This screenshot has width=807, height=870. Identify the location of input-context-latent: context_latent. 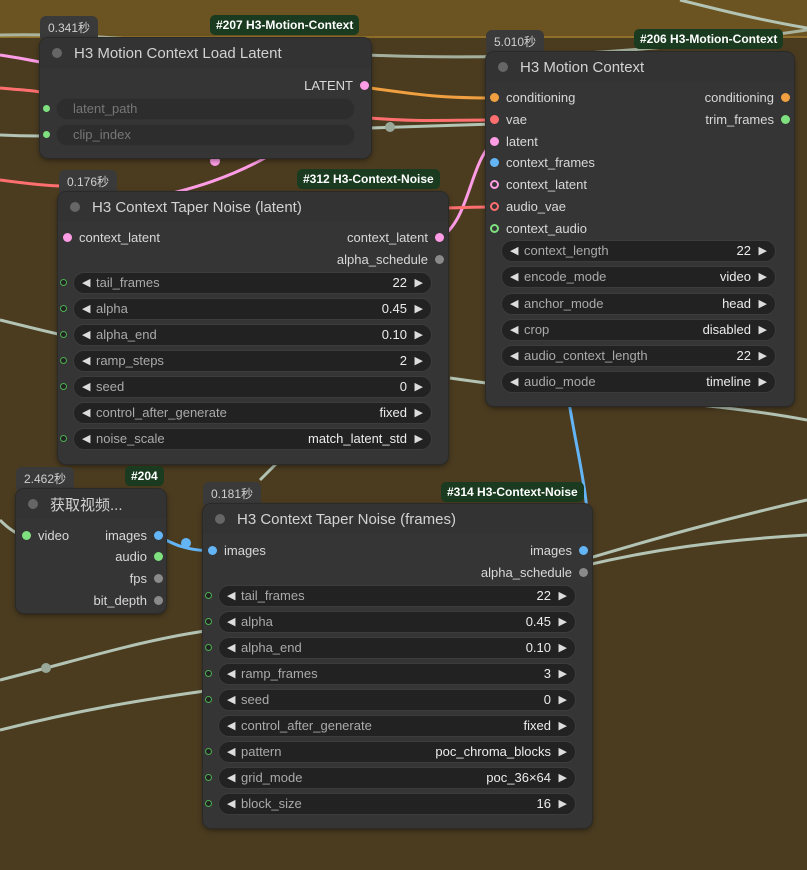
(538, 185).